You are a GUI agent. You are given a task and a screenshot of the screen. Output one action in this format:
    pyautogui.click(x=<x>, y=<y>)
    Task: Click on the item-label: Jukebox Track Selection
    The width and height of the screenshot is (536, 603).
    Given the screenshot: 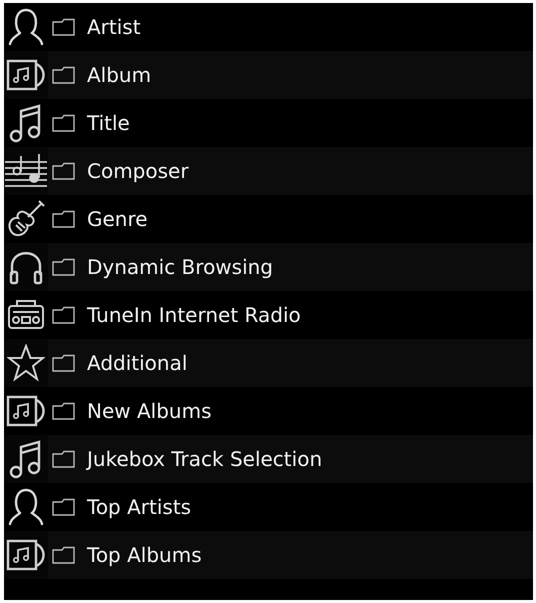 What is the action you would take?
    pyautogui.click(x=204, y=459)
    